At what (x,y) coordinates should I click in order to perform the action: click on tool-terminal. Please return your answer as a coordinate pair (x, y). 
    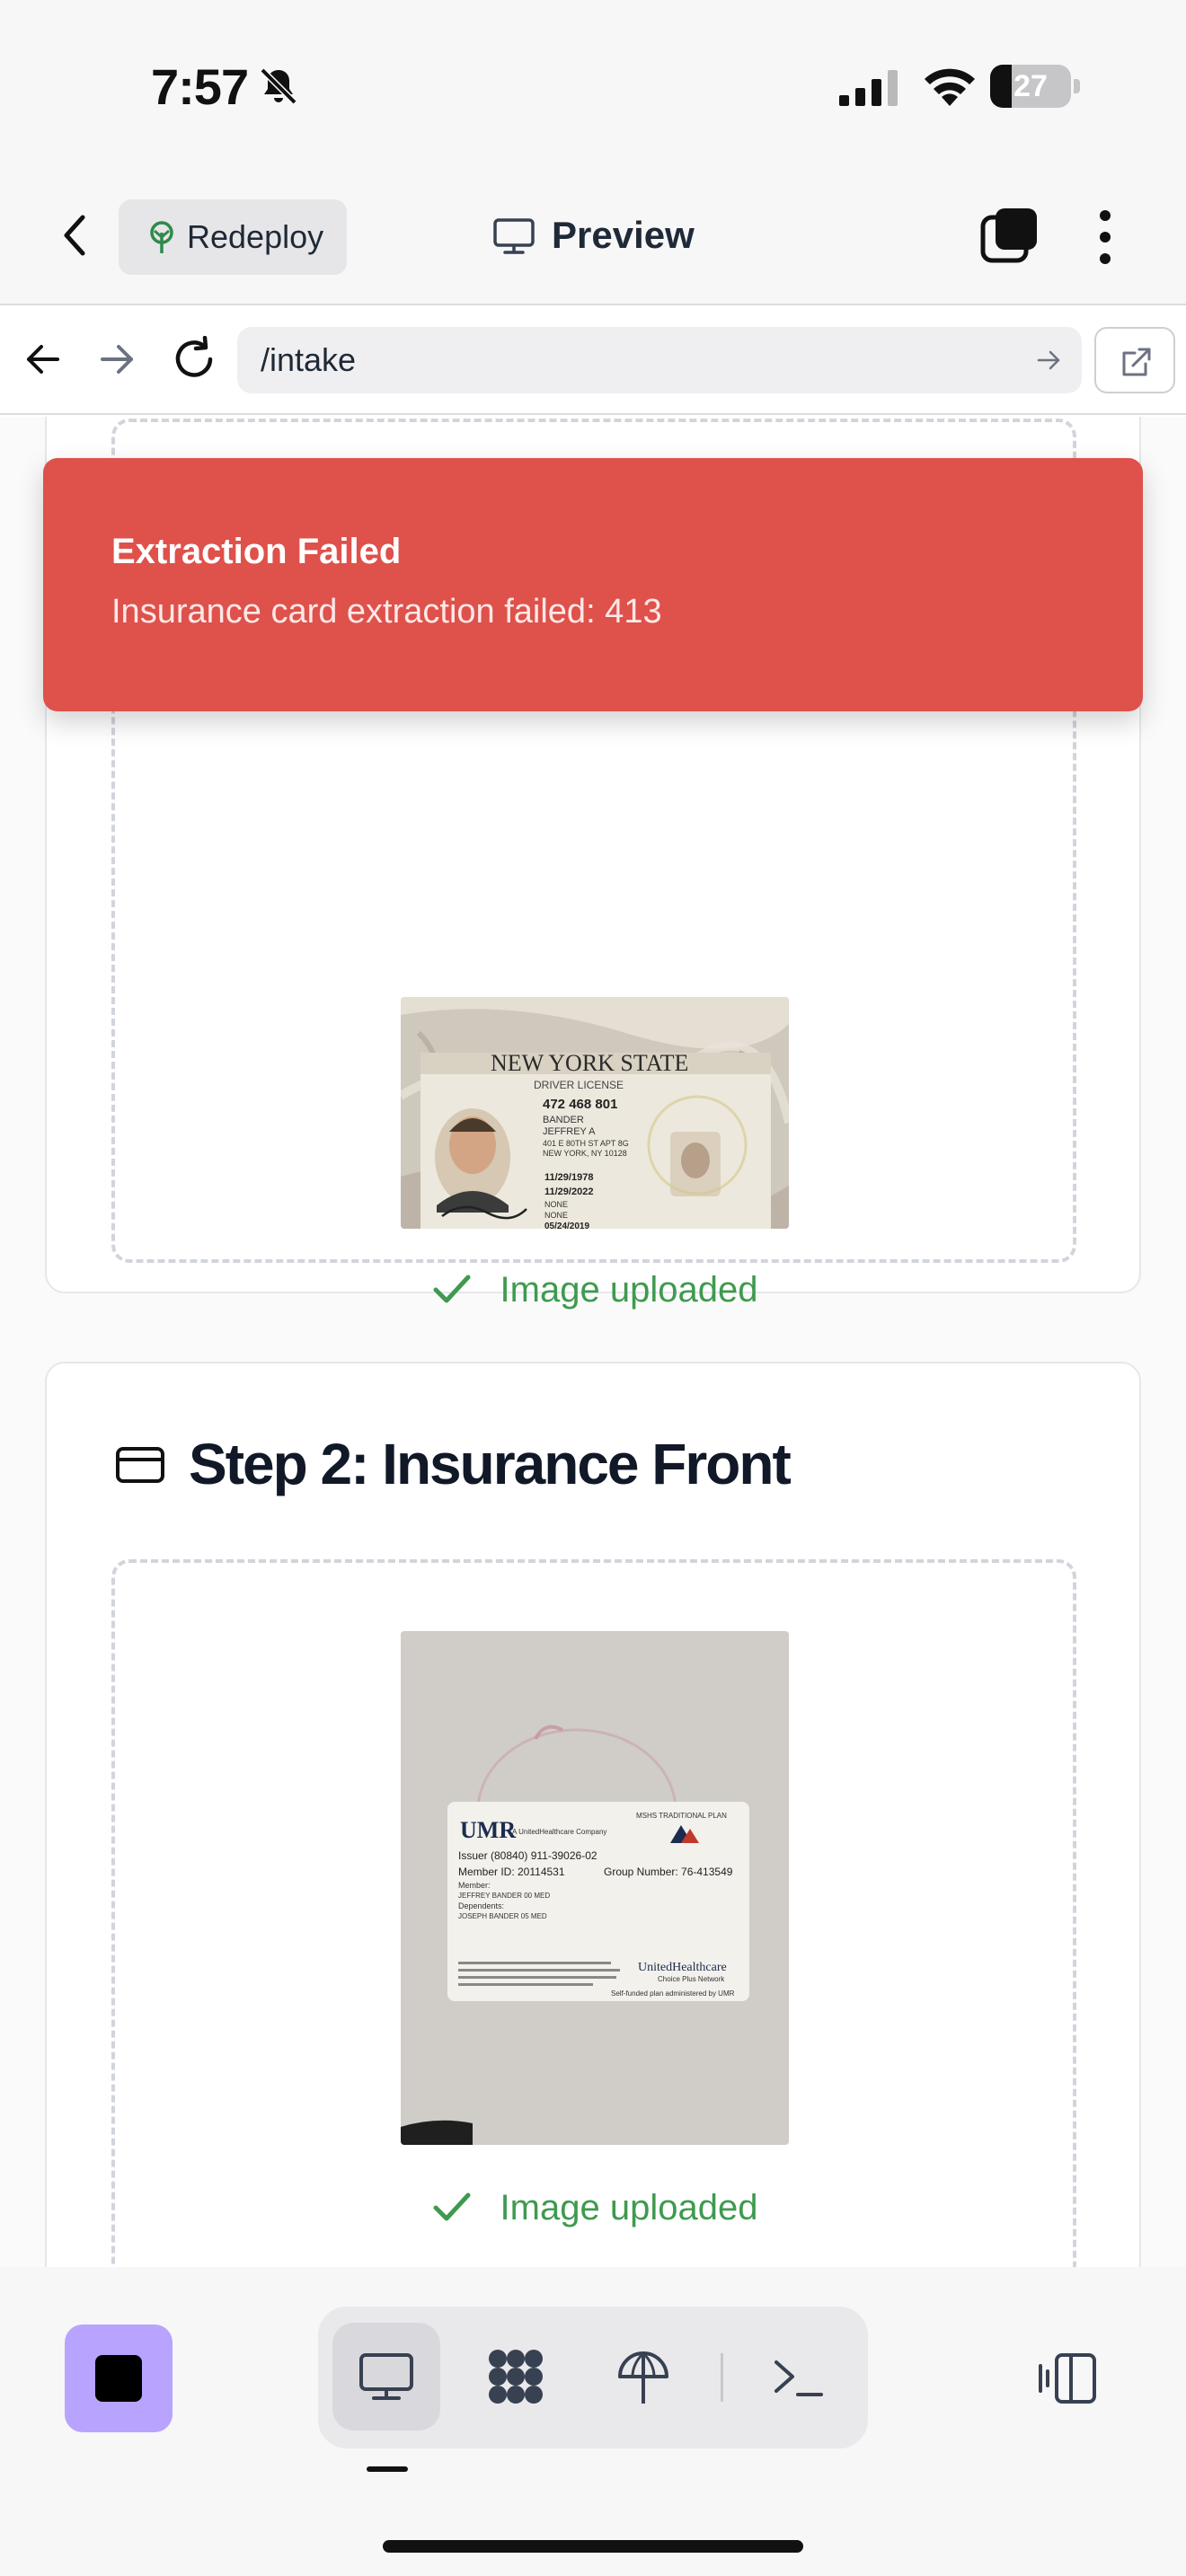
    Looking at the image, I should click on (798, 2376).